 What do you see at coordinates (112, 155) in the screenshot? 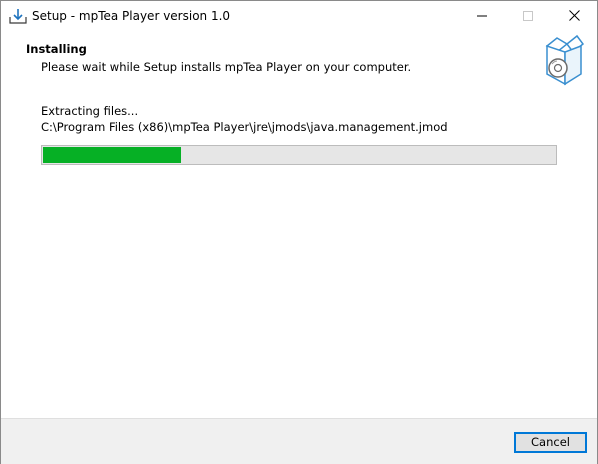
I see `progress-fill` at bounding box center [112, 155].